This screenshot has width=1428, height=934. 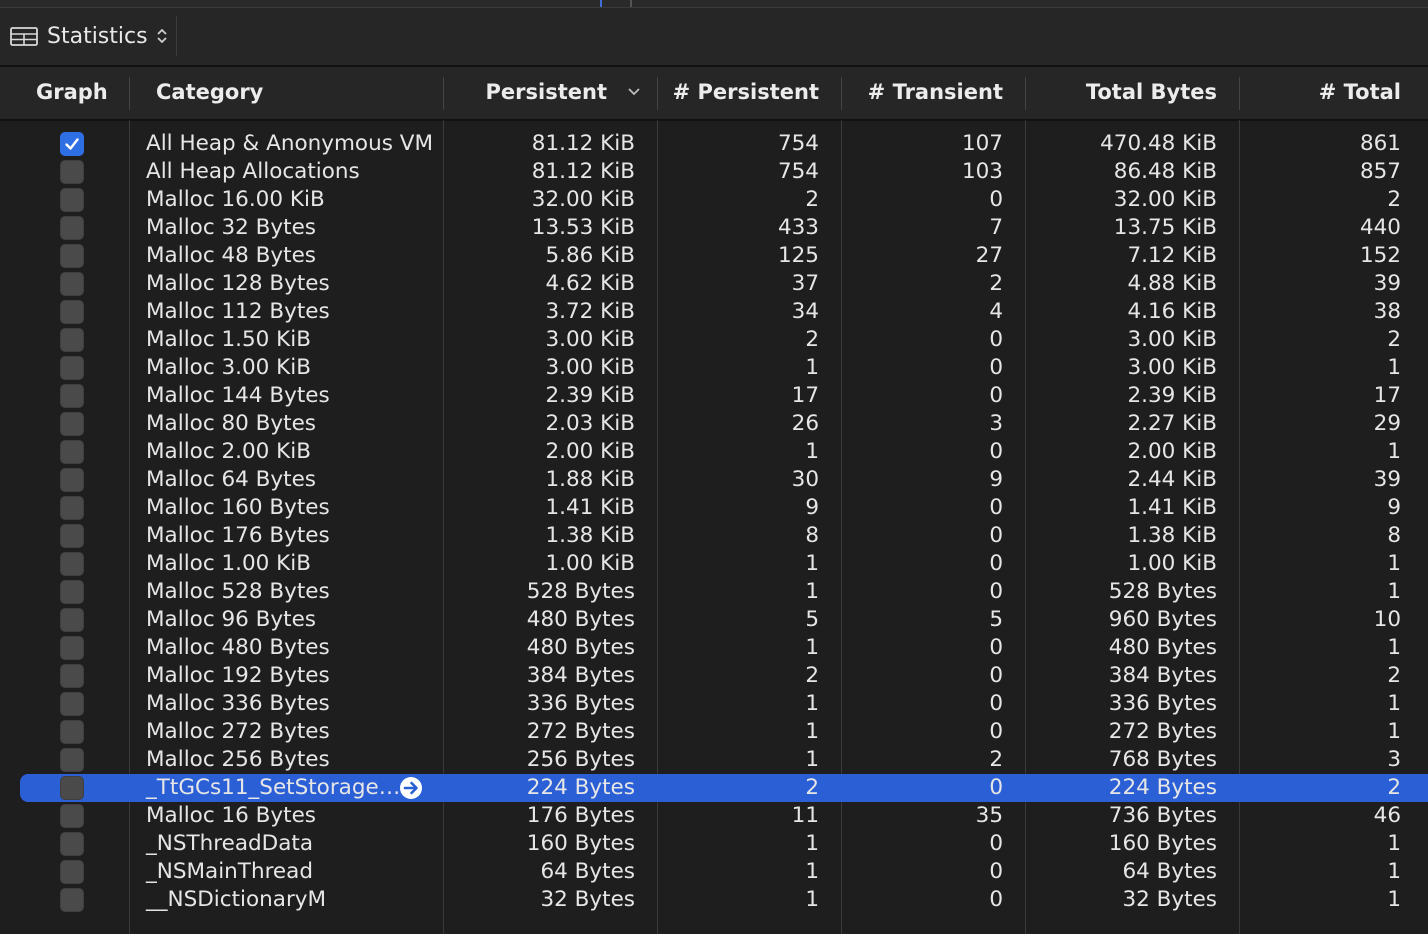 What do you see at coordinates (1165, 227) in the screenshot?
I see `total-bytes-cell: 13.75 KiB` at bounding box center [1165, 227].